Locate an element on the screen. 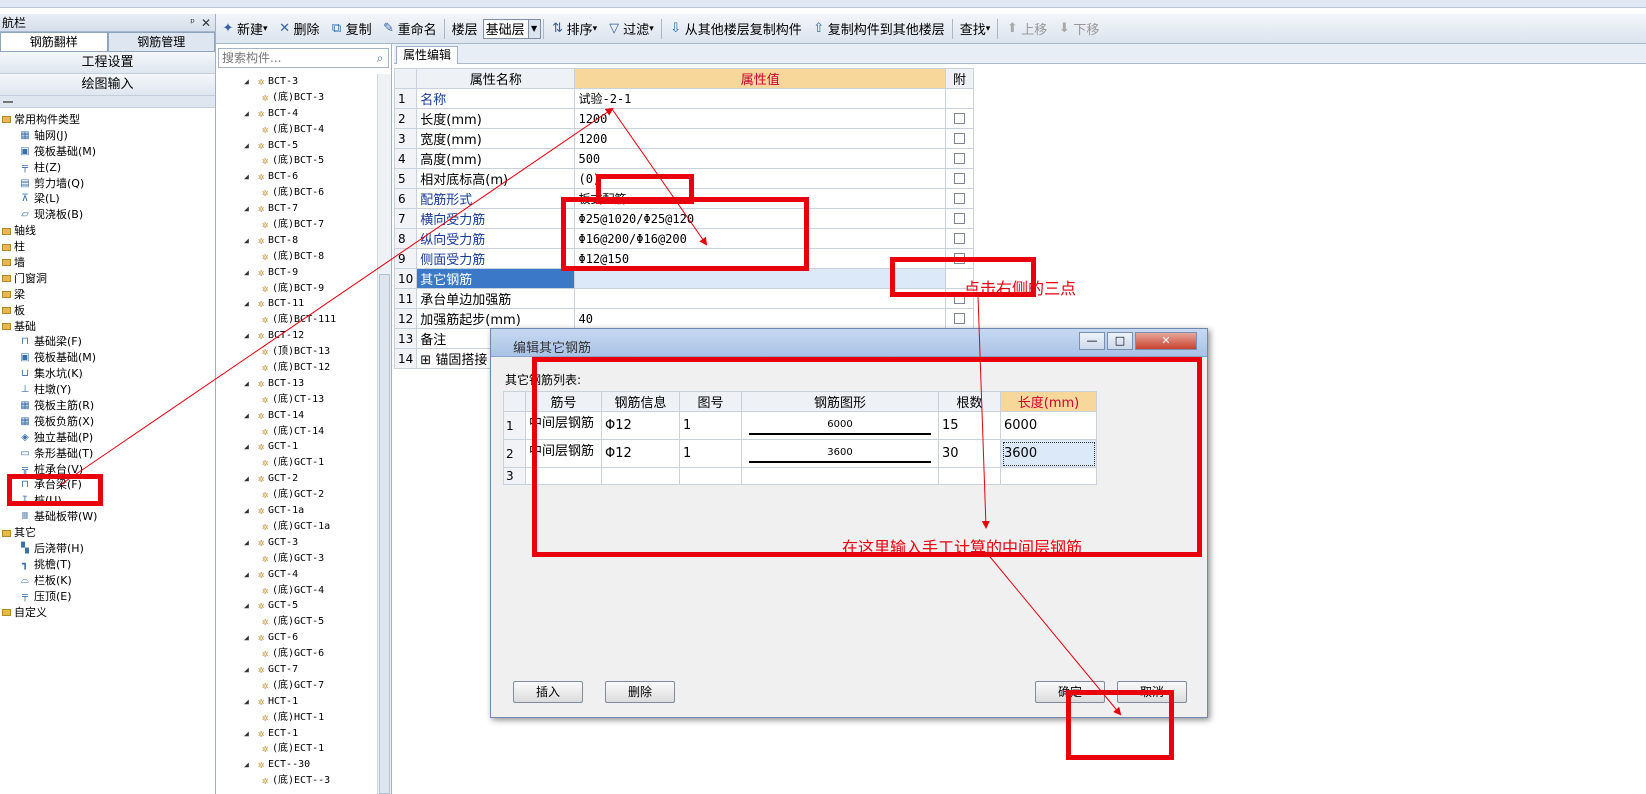 This screenshot has width=1646, height=794. highlight-pile-cap is located at coordinates (55, 490).